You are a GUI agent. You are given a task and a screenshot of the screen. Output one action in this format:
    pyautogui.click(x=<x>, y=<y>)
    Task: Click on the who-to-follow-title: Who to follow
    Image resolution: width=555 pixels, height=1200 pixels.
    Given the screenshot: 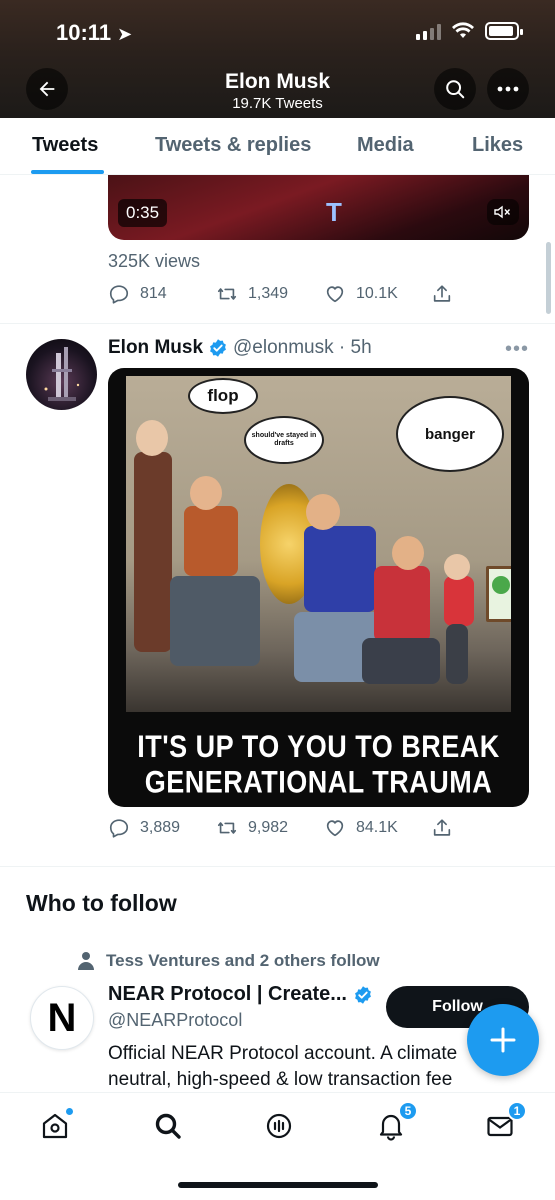 What is the action you would take?
    pyautogui.click(x=101, y=903)
    